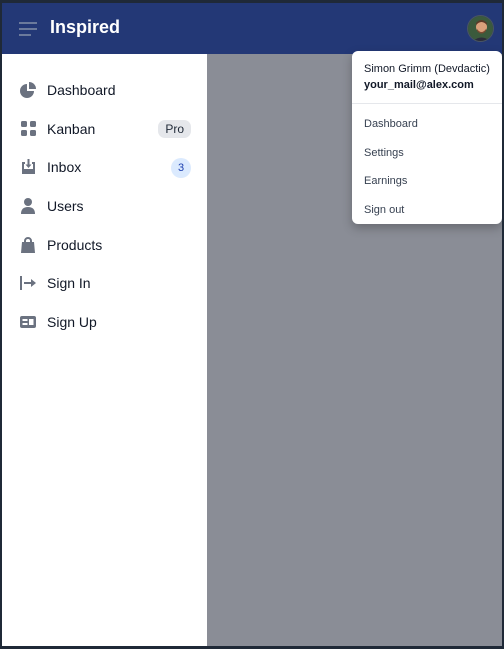  What do you see at coordinates (427, 210) in the screenshot?
I see `menu-item-sign-out: Sign out` at bounding box center [427, 210].